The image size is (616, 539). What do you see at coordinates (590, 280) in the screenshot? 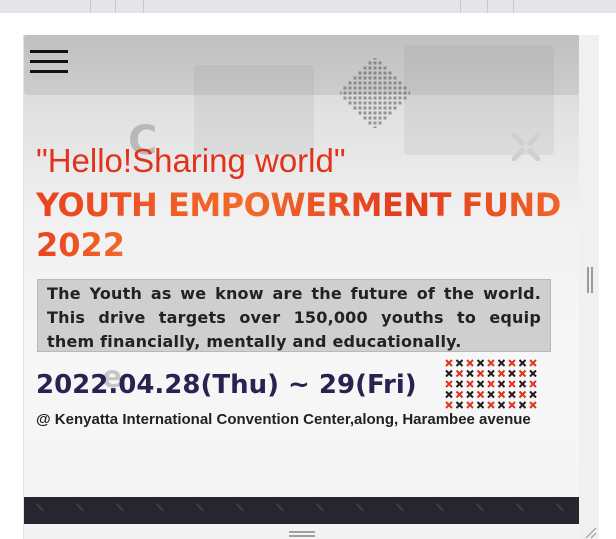
I see `scrollbar-grip` at bounding box center [590, 280].